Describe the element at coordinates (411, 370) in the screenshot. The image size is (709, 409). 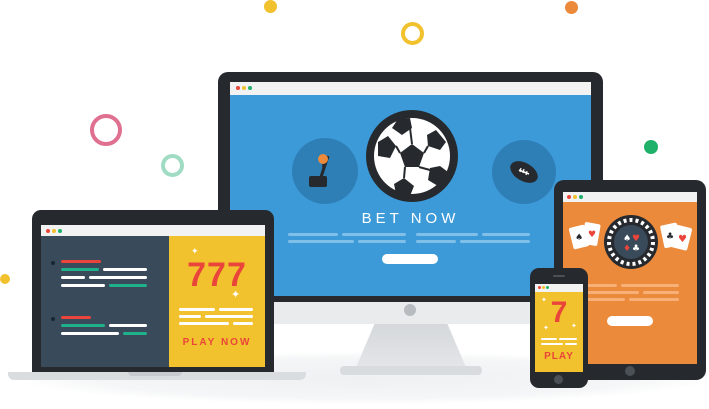
I see `monitor-stand-base` at that location.